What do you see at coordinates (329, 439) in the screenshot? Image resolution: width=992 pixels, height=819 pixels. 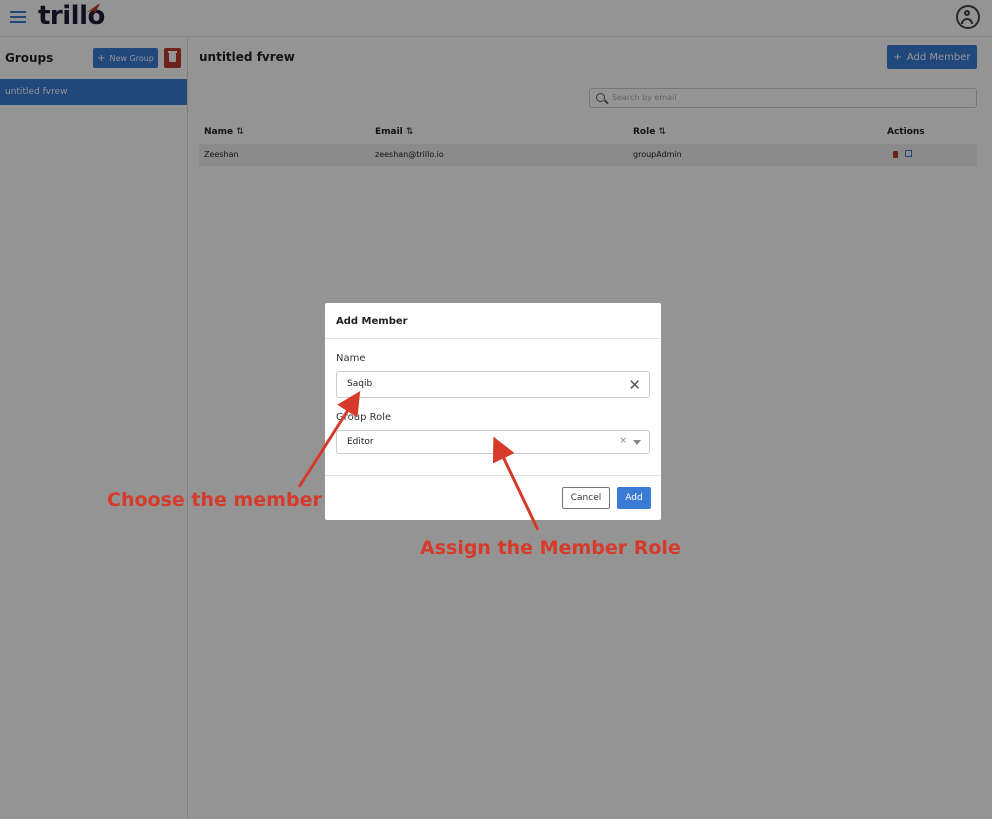 I see `arrow-to-name-field` at bounding box center [329, 439].